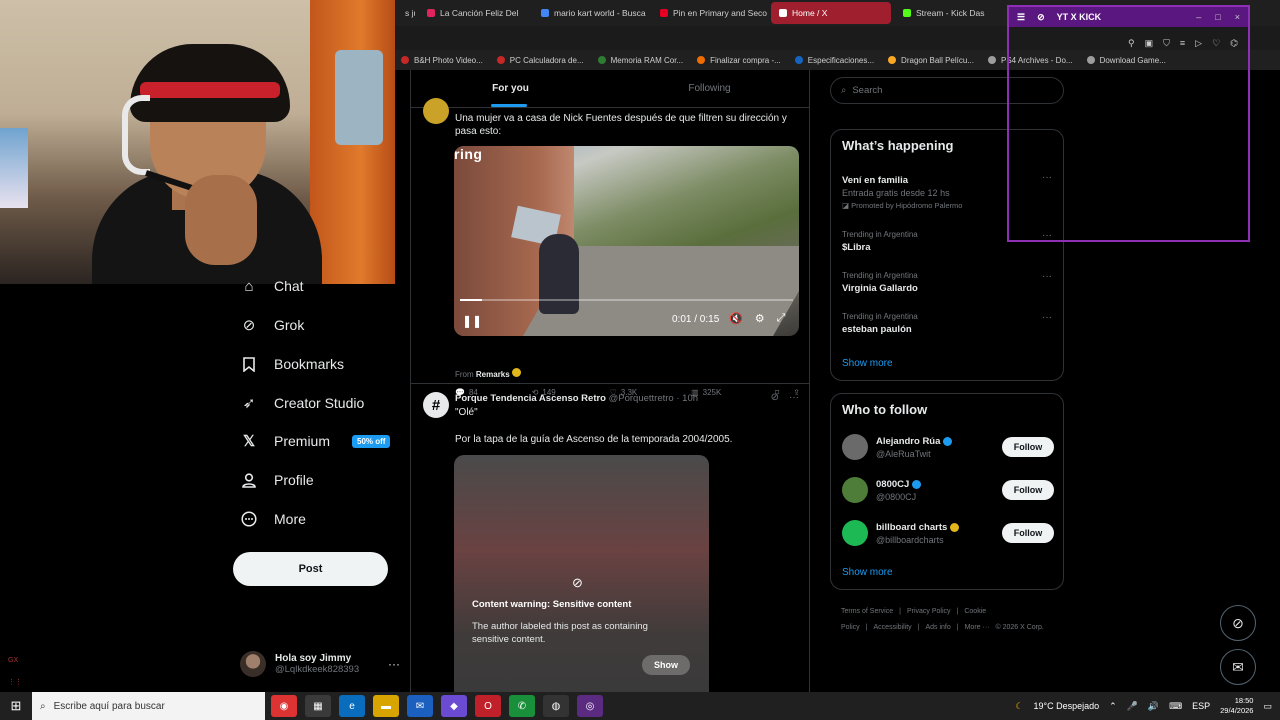 The width and height of the screenshot is (1280, 720). What do you see at coordinates (272, 286) in the screenshot?
I see `sidebar-item-chat: ⌂ Chat` at bounding box center [272, 286].